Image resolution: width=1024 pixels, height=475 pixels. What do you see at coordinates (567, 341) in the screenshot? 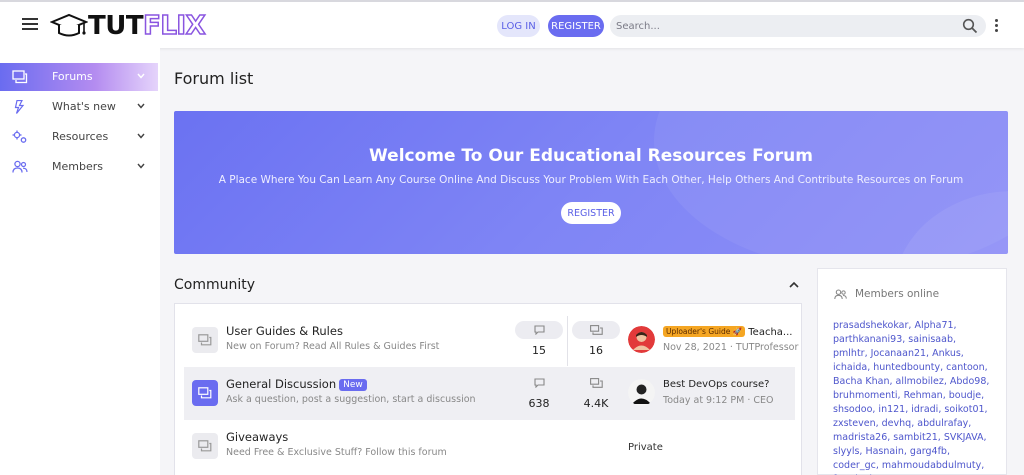
I see `stat-divider` at bounding box center [567, 341].